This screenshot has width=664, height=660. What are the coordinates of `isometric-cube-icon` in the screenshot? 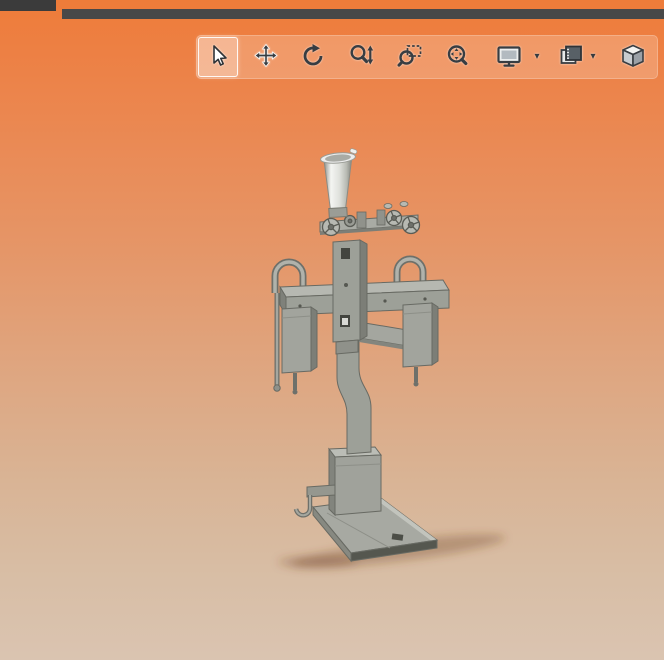 It's located at (633, 57).